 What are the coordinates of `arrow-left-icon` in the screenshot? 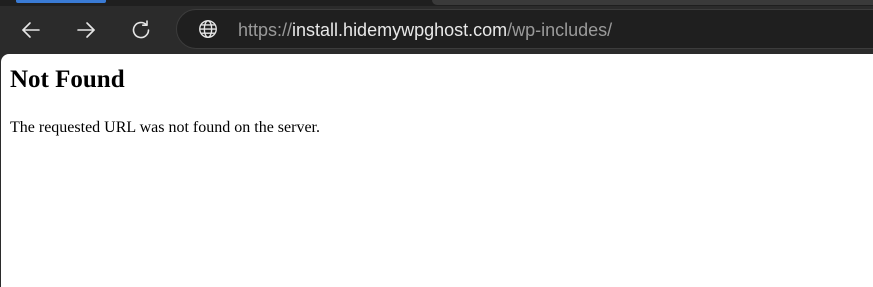 It's located at (31, 30).